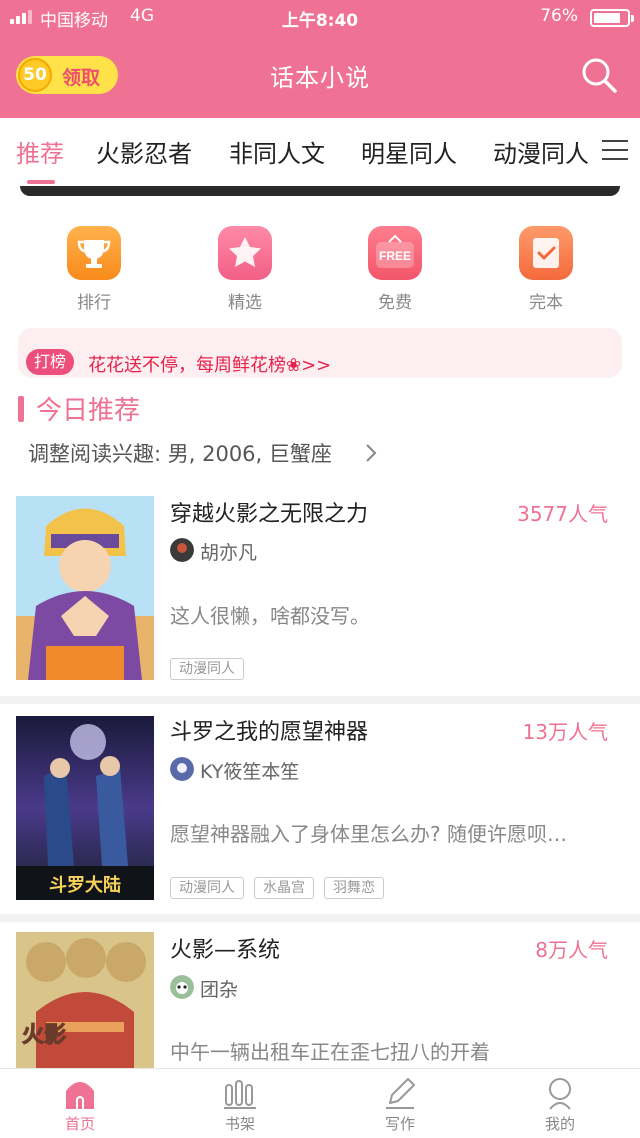  What do you see at coordinates (245, 253) in the screenshot?
I see `star-icon` at bounding box center [245, 253].